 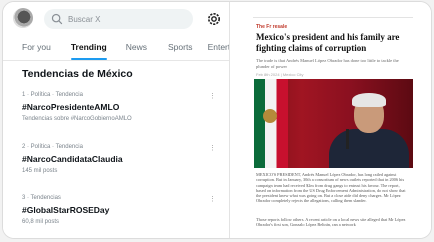 What do you see at coordinates (369, 100) in the screenshot?
I see `speaker-hair` at bounding box center [369, 100].